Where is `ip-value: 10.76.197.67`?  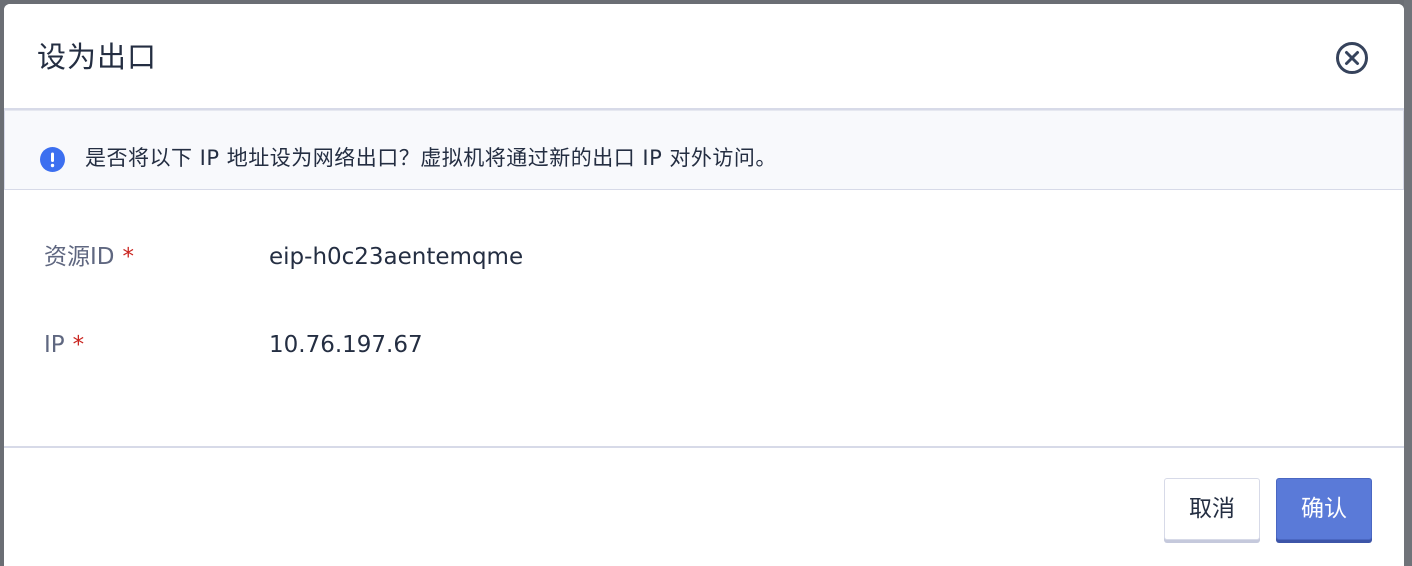 ip-value: 10.76.197.67 is located at coordinates (346, 345).